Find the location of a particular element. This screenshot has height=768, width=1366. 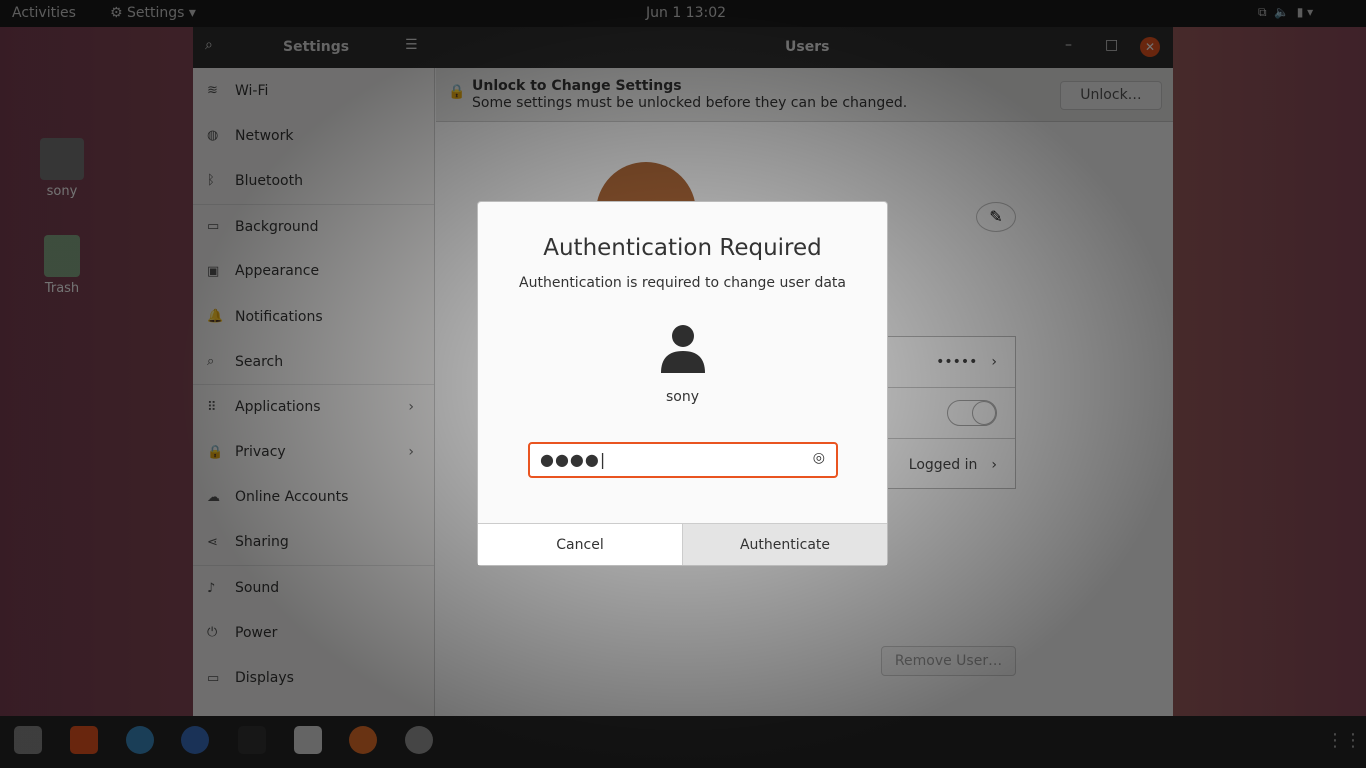

sidebar-item-label: Notifications is located at coordinates (279, 316).